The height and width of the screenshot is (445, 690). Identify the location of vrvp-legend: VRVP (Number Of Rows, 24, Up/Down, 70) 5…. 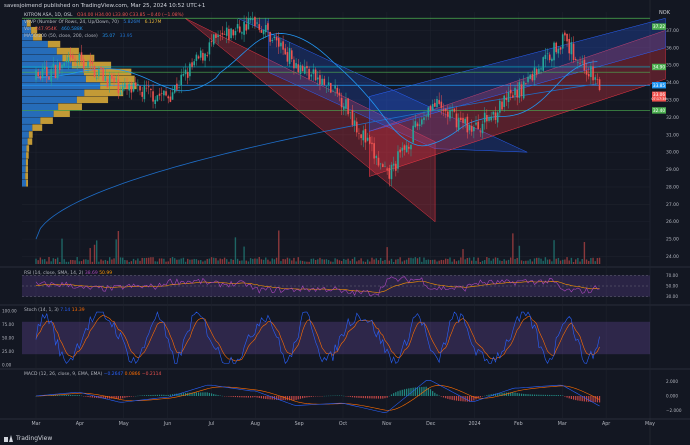
(94, 22).